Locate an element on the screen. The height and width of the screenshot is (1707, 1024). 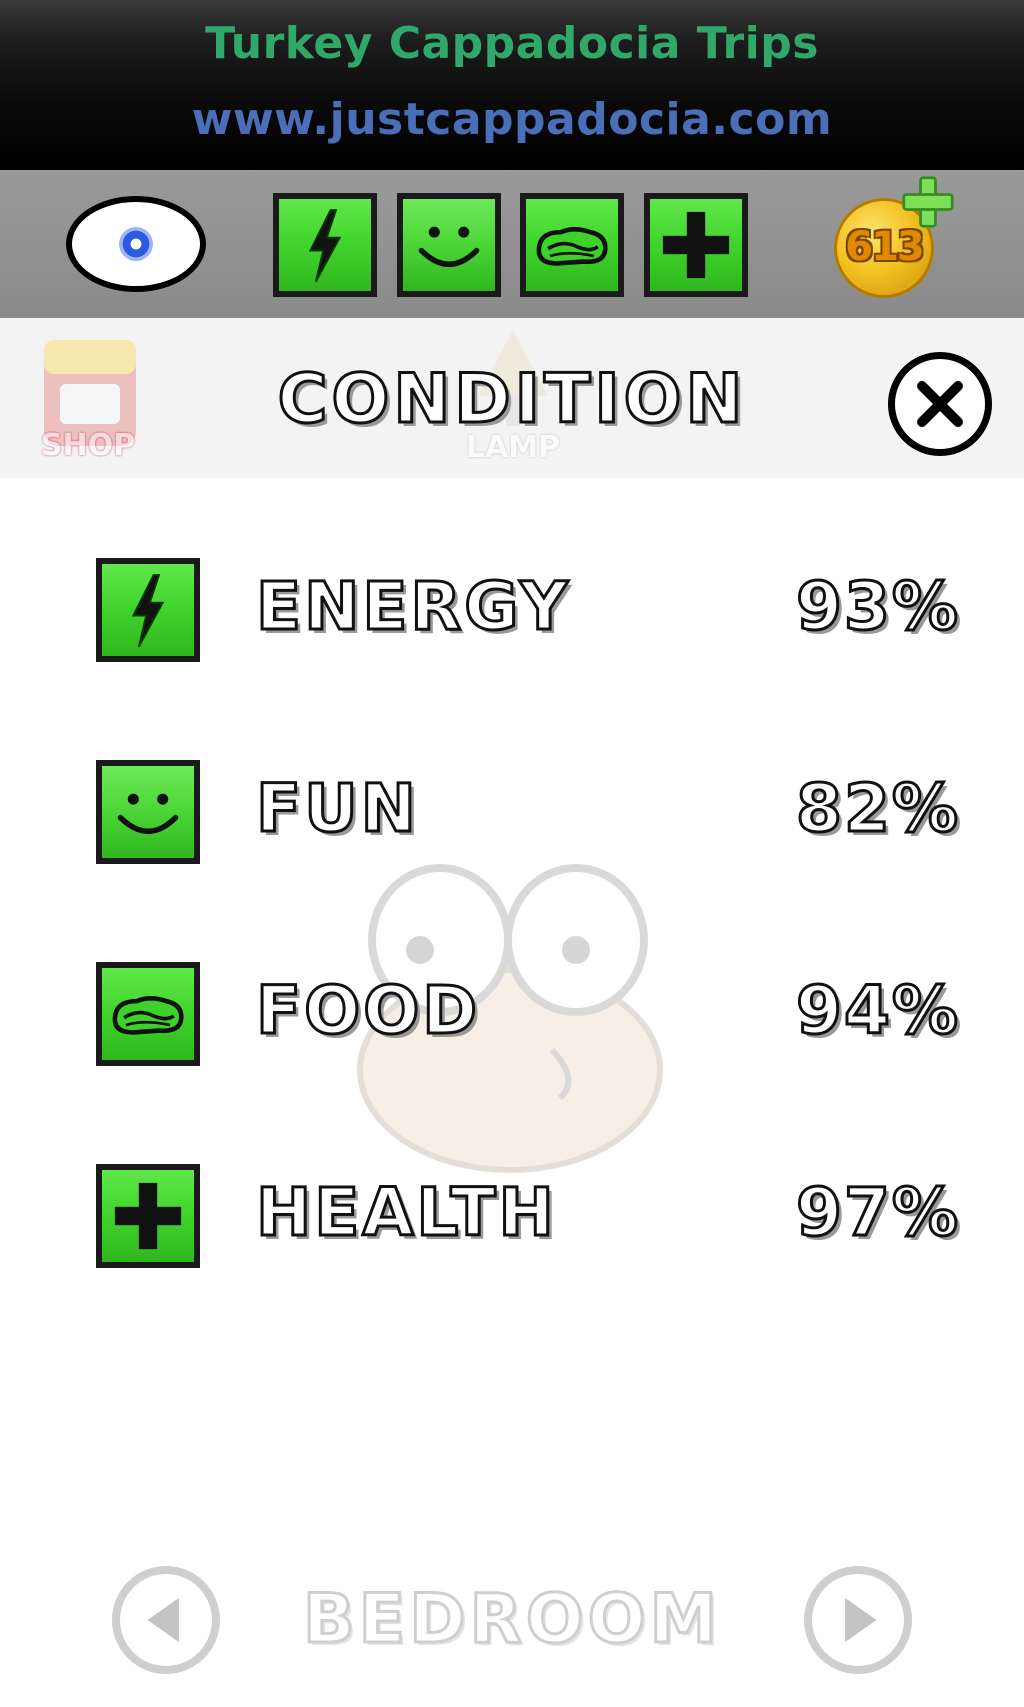
close-icon is located at coordinates (940, 404).